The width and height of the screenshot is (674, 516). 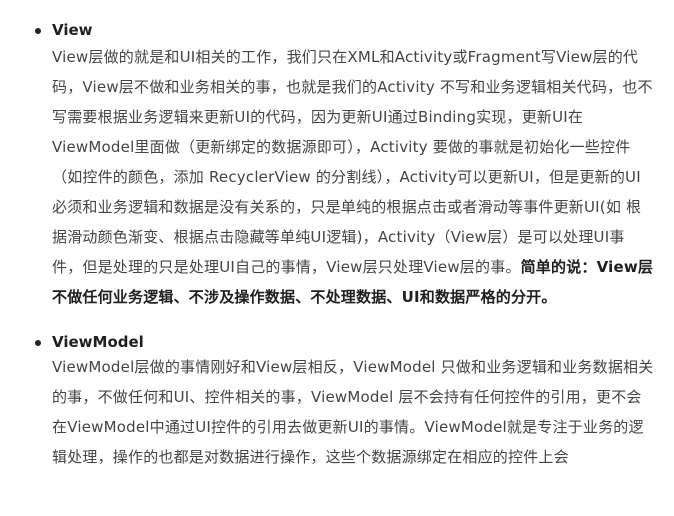 What do you see at coordinates (98, 342) in the screenshot?
I see `section-title: ViewModel` at bounding box center [98, 342].